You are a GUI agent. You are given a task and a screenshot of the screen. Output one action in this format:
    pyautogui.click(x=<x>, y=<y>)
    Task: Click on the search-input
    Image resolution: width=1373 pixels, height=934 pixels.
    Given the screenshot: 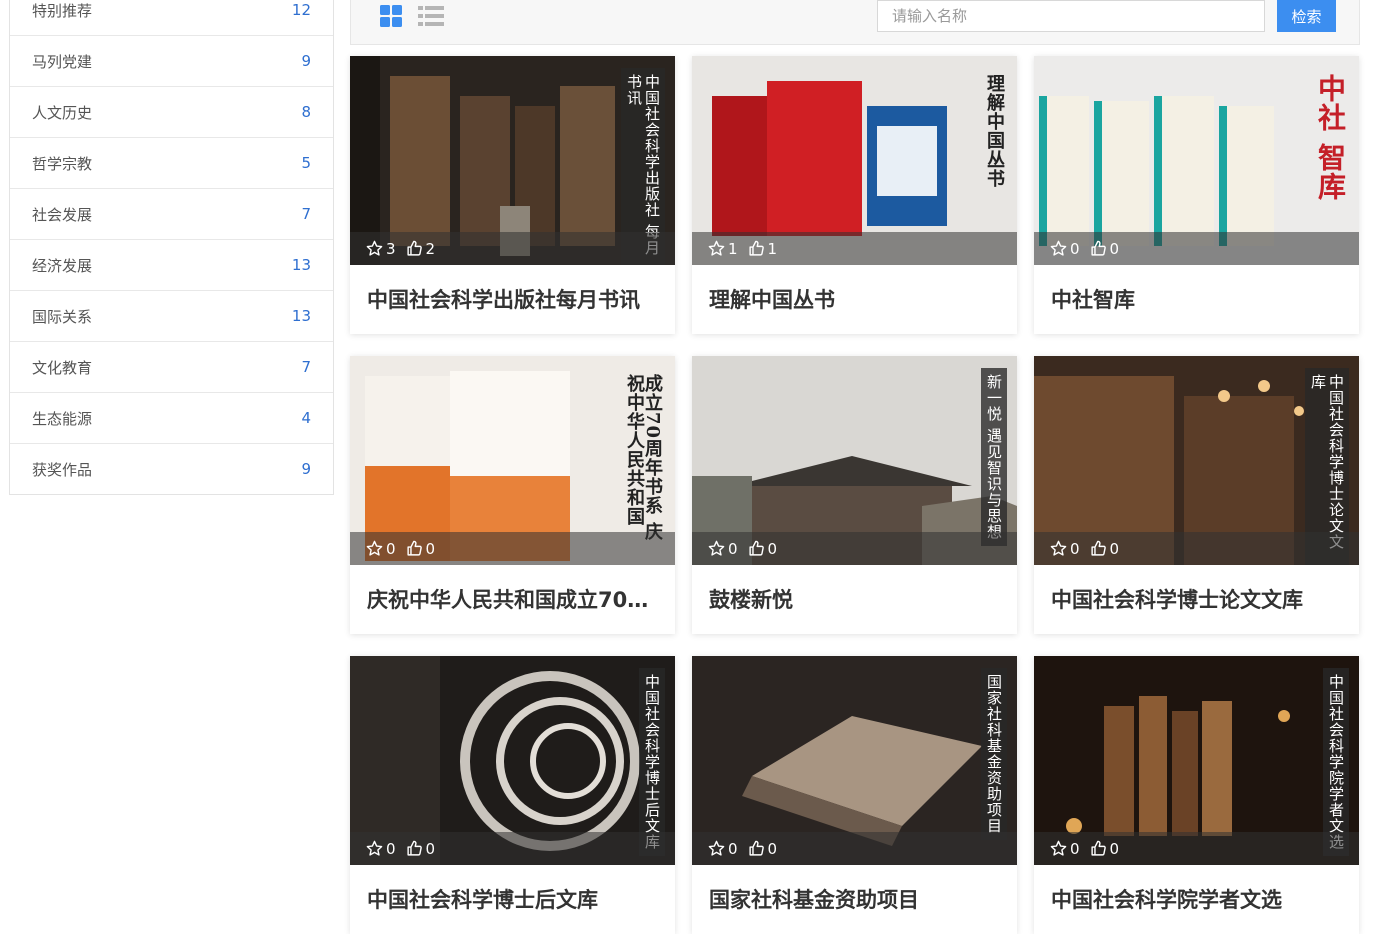 What is the action you would take?
    pyautogui.click(x=1071, y=16)
    